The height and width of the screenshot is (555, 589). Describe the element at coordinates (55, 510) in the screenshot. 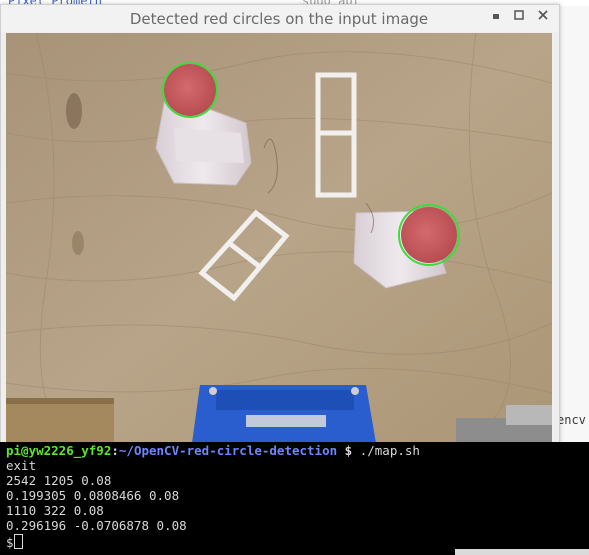

I see `terminal-output-line: 1110 322 0.08` at that location.